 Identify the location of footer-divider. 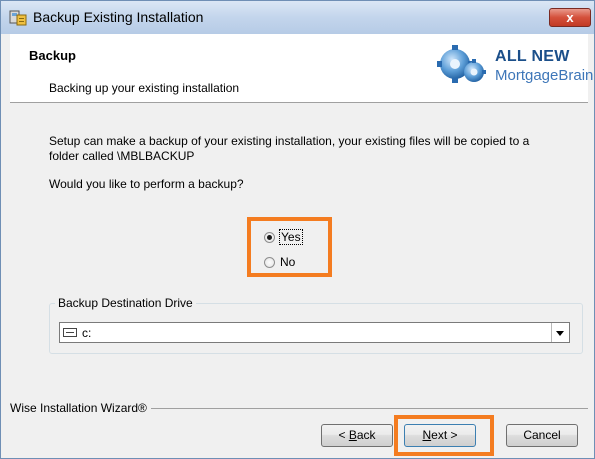
(369, 408).